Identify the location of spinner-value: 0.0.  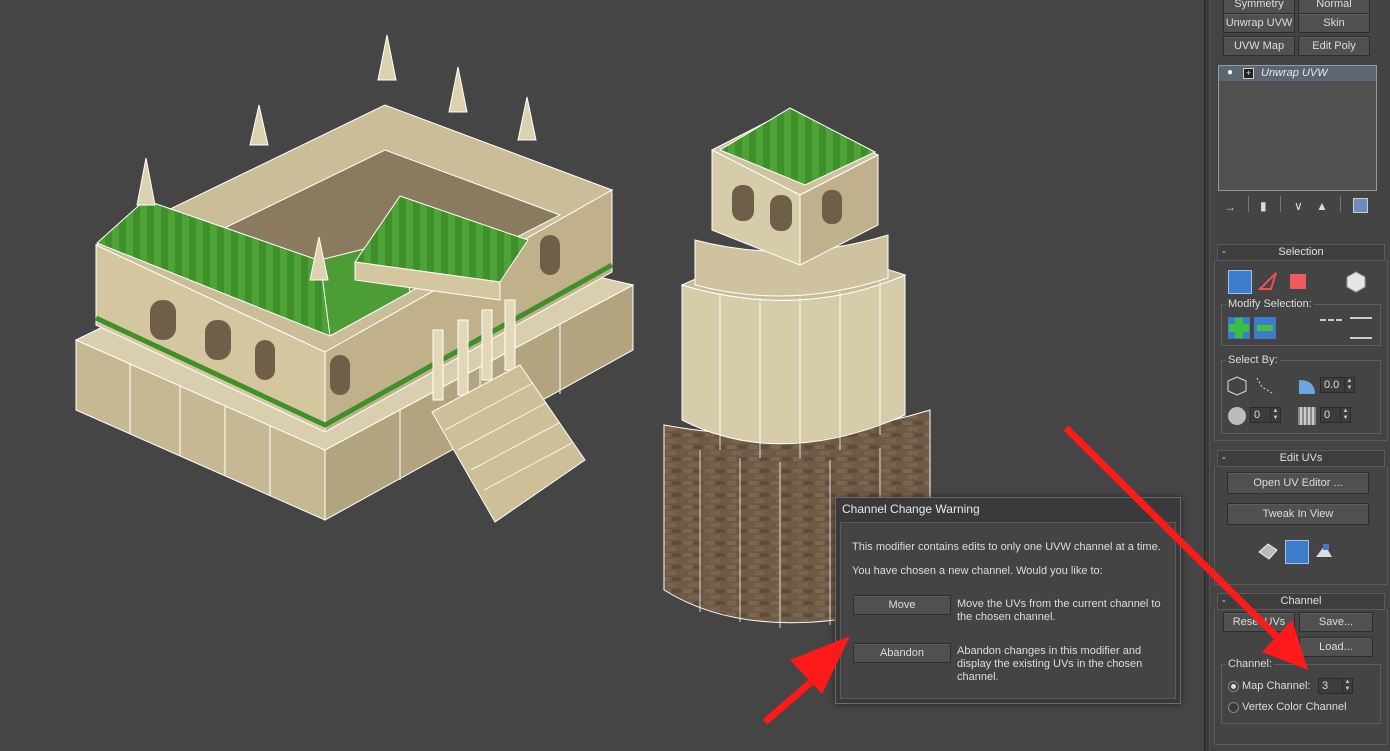
(1332, 385).